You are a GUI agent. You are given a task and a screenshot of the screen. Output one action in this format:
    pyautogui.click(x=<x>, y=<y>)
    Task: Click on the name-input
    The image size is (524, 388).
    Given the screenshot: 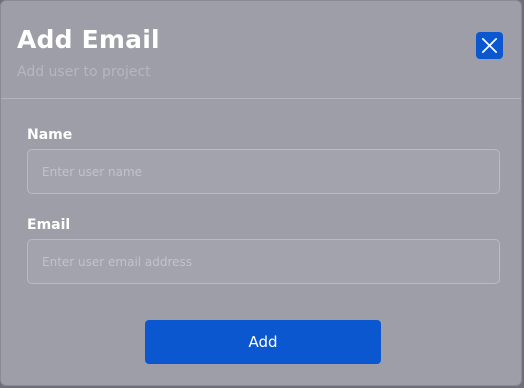 What is the action you would take?
    pyautogui.click(x=263, y=171)
    